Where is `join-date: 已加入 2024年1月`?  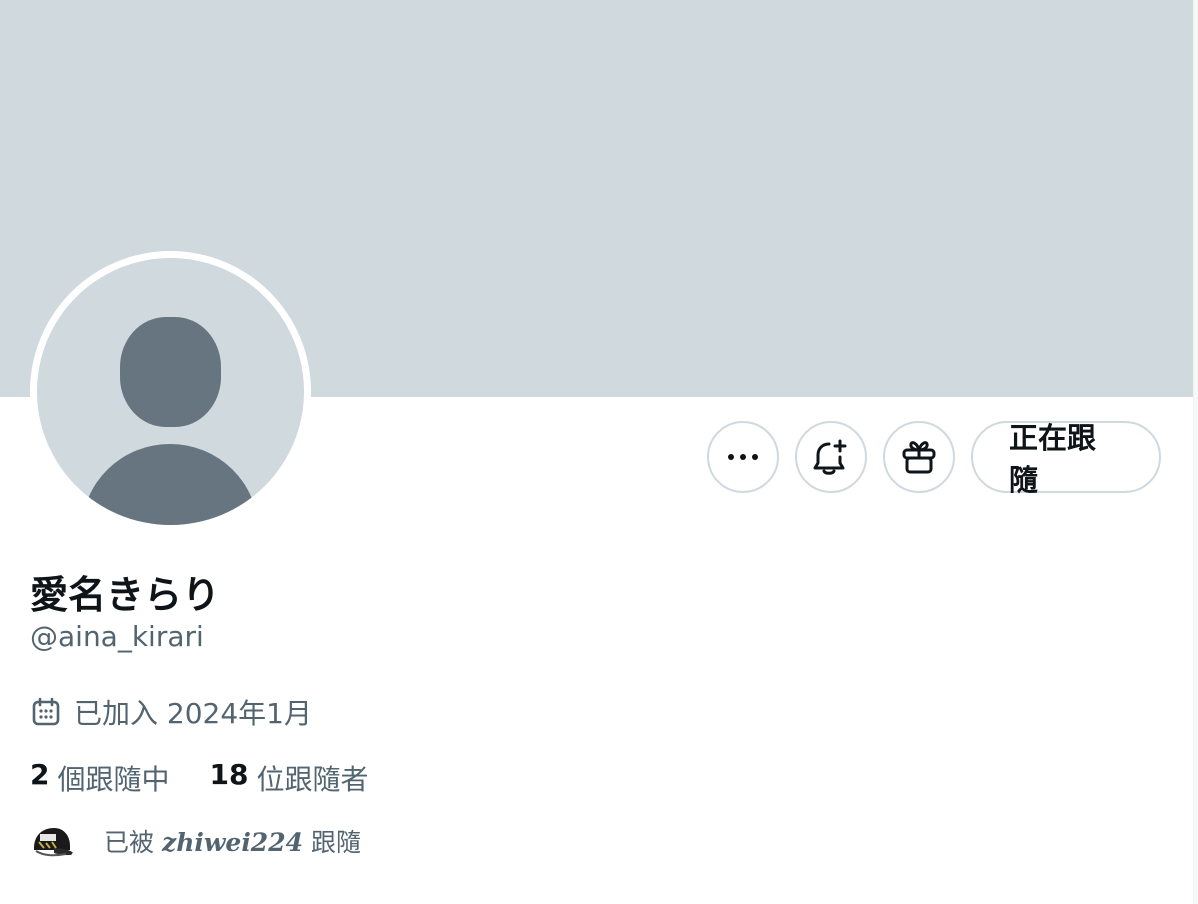
join-date: 已加入 2024年1月 is located at coordinates (171, 712).